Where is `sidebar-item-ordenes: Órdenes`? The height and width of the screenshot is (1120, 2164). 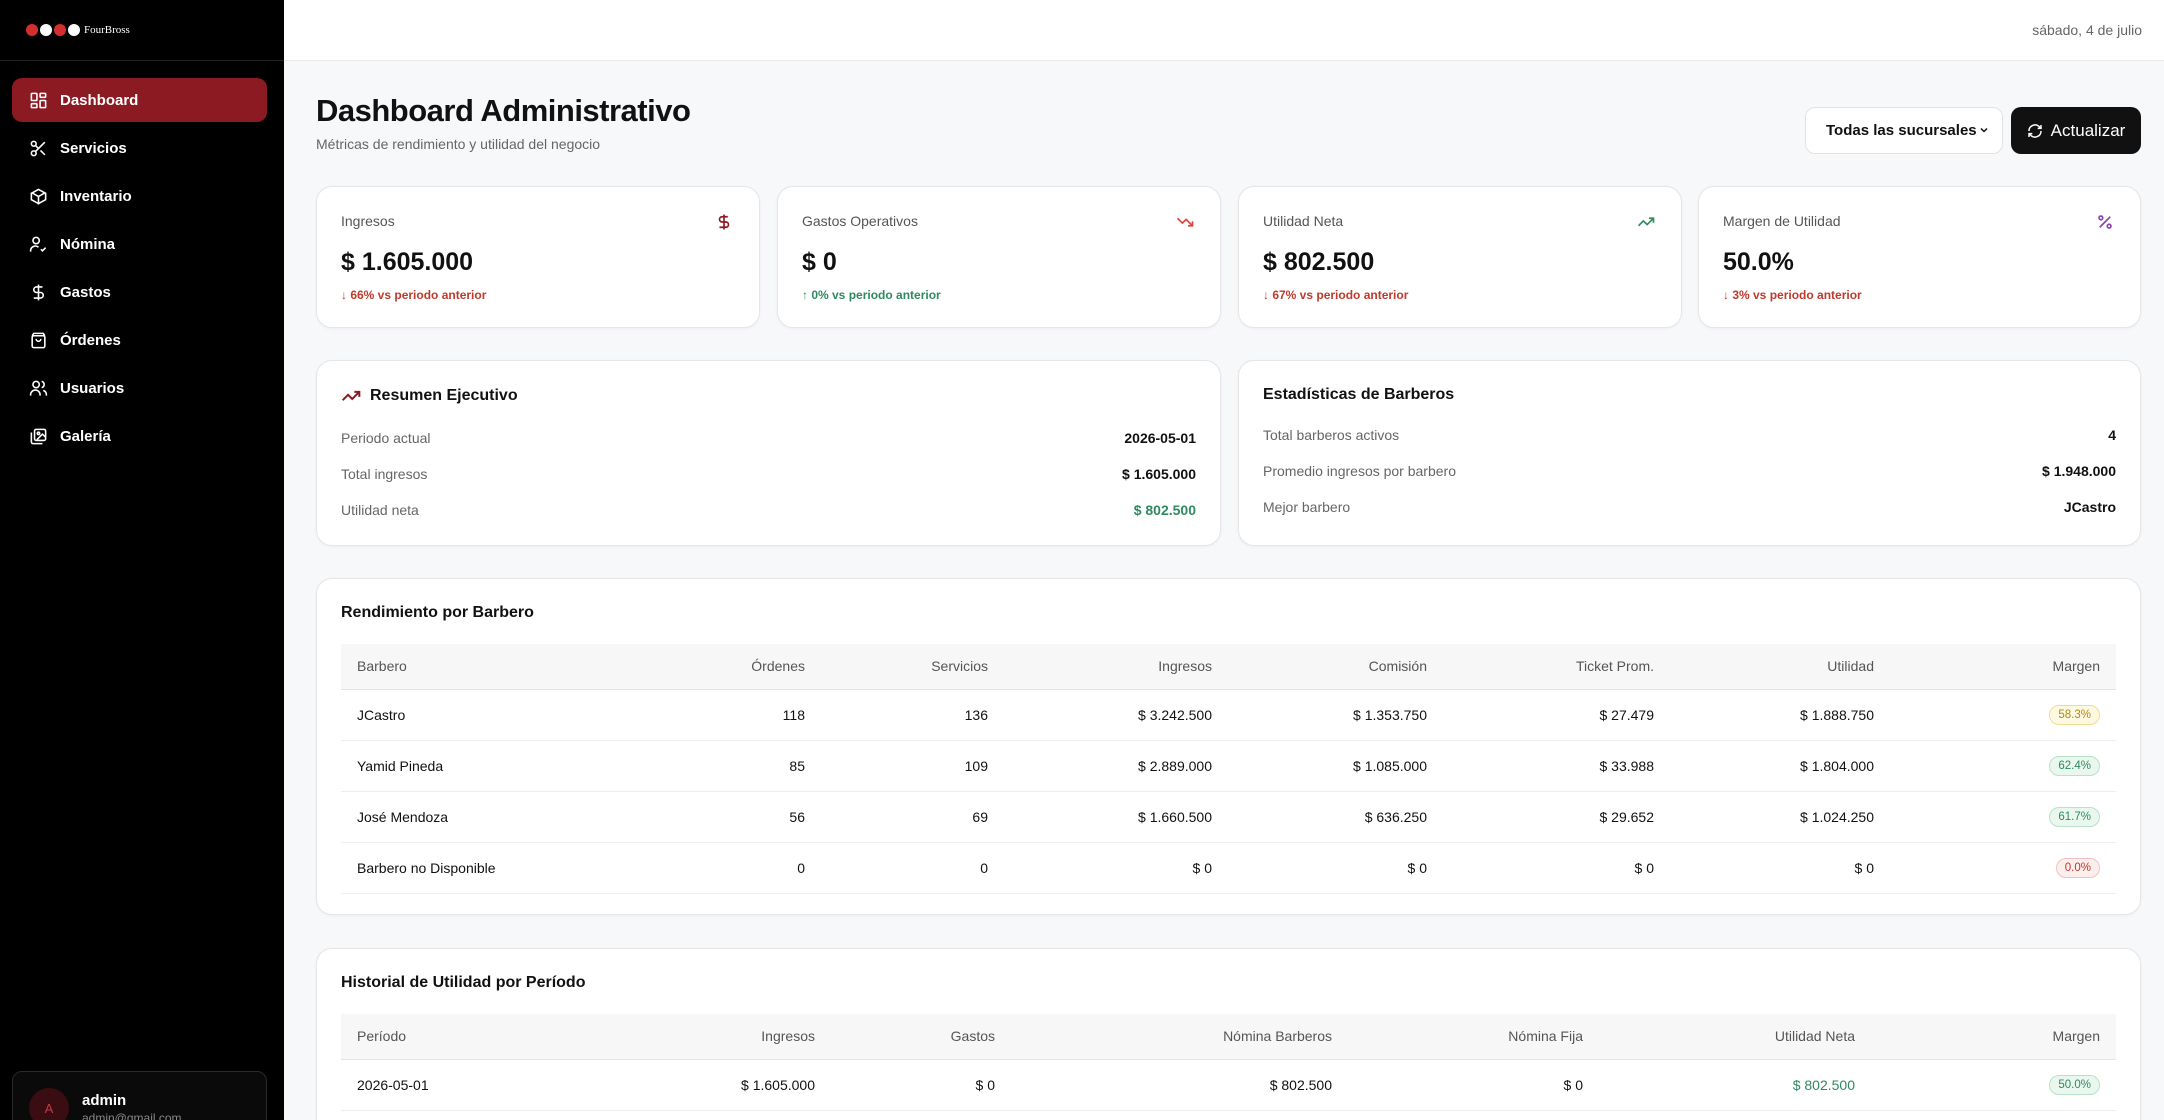
sidebar-item-ordenes: Órdenes is located at coordinates (139, 340).